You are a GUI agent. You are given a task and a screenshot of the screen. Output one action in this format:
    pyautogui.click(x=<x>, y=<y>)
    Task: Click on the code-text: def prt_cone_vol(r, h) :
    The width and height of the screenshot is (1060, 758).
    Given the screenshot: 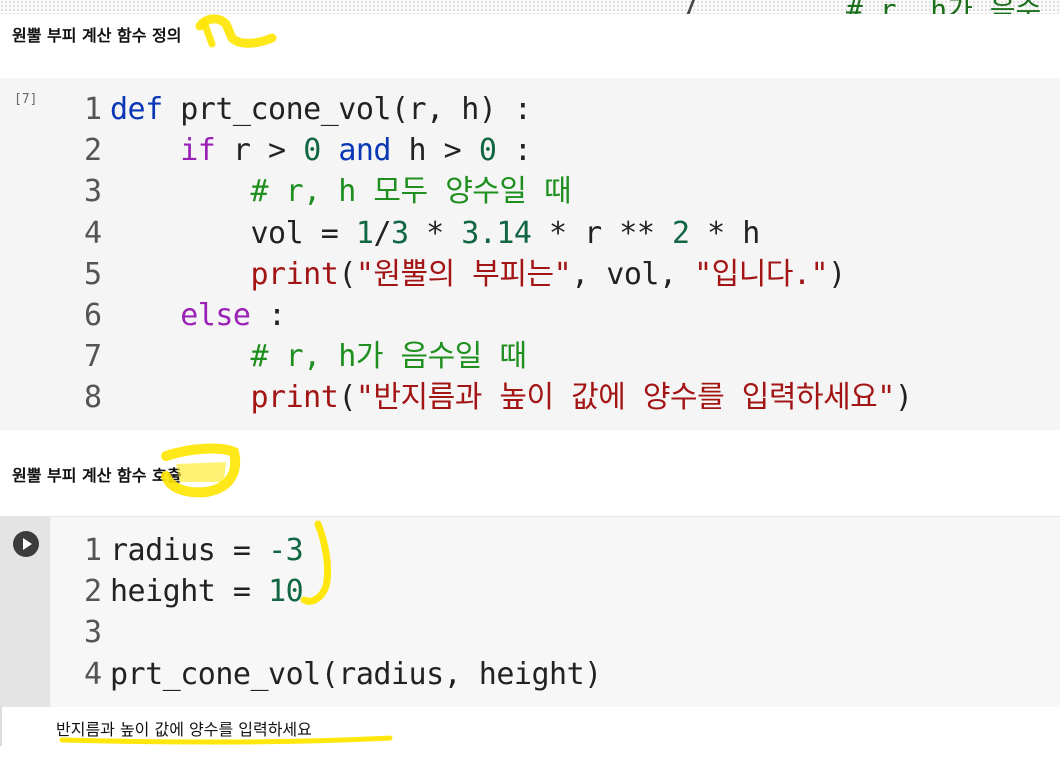 What is the action you would take?
    pyautogui.click(x=321, y=110)
    